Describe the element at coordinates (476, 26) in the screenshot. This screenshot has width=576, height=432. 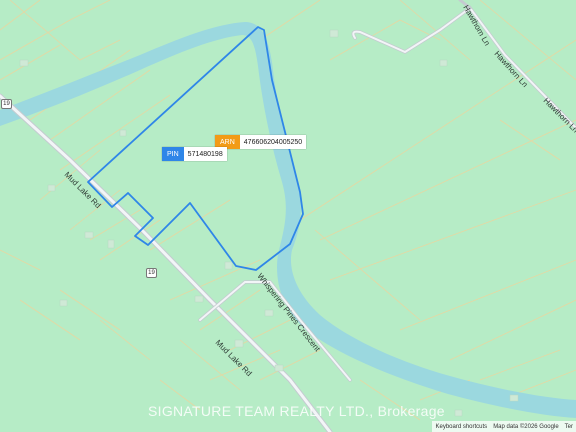
I see `road-label-hawthorn-1: Hawthorn Ln` at that location.